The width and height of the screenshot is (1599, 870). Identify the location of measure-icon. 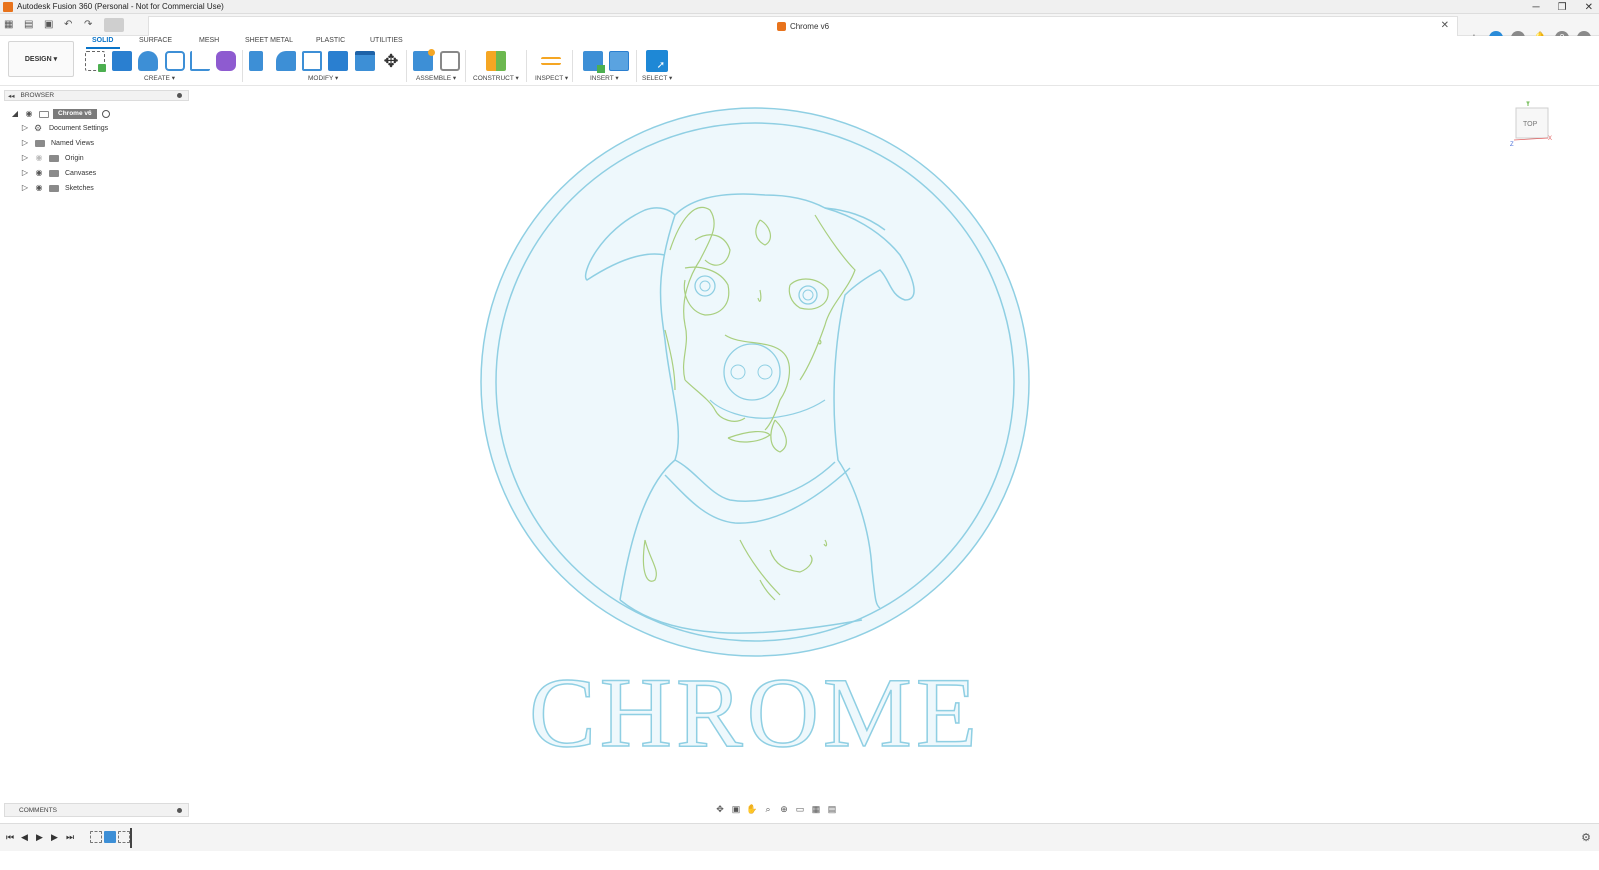
(551, 61).